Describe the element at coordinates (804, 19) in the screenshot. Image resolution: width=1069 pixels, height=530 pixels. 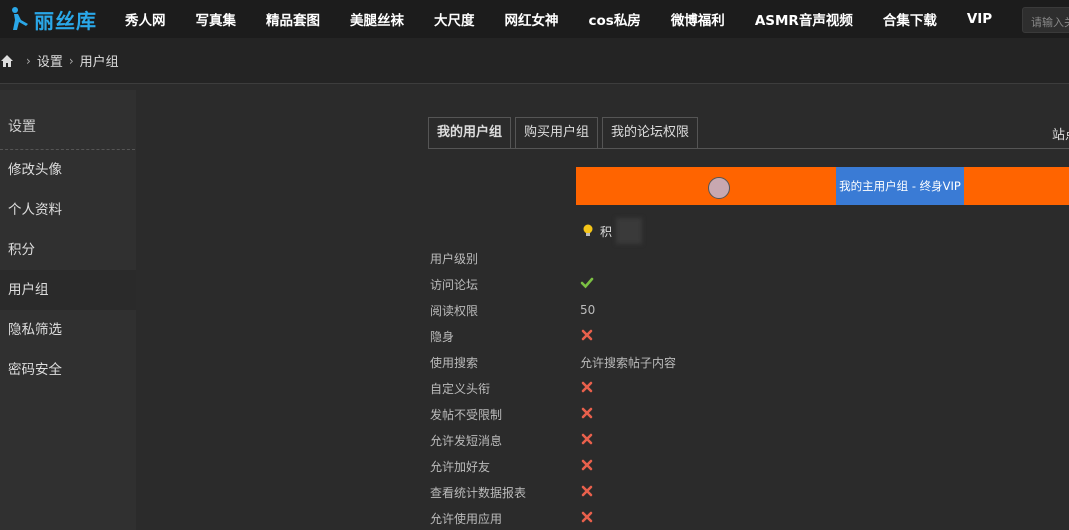
I see `nav-item-asmr: ASMR音声视频` at that location.